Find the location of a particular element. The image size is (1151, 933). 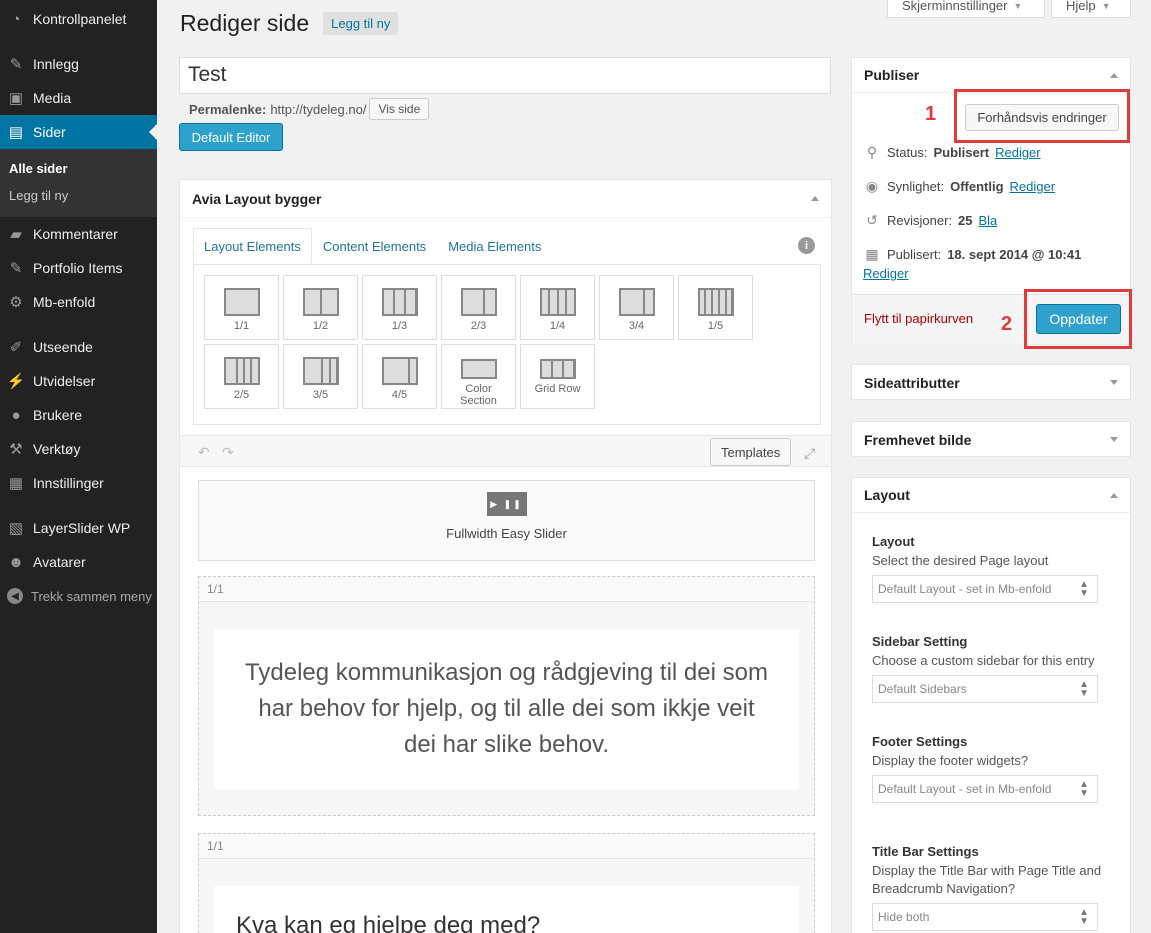

screen-options-label: Skjerminnstillinger is located at coordinates (955, 6).